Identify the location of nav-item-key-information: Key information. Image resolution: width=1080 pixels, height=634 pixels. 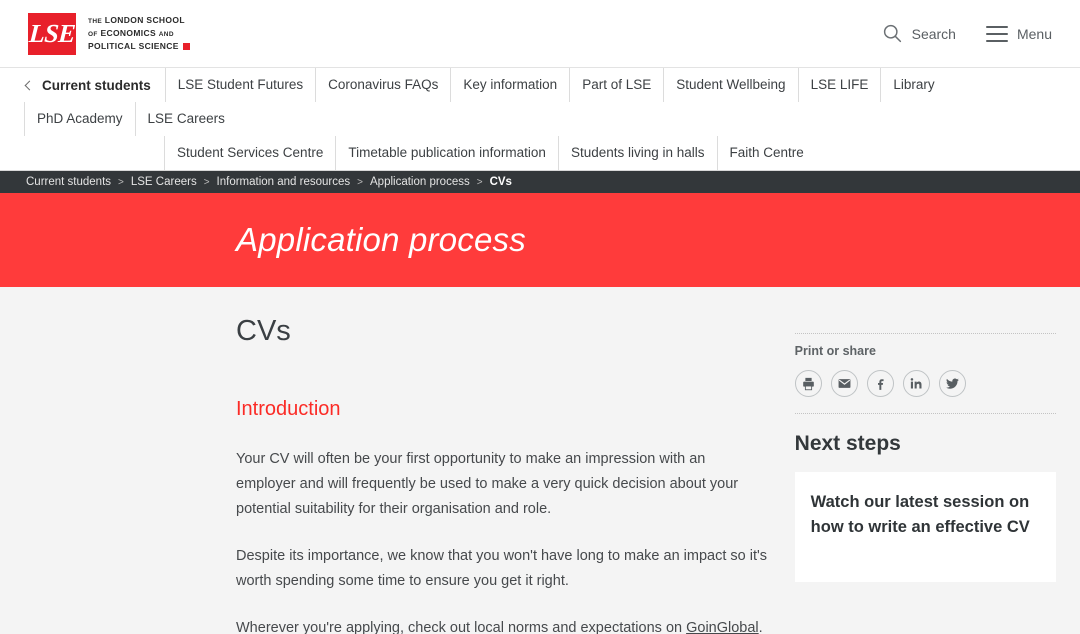
(509, 85).